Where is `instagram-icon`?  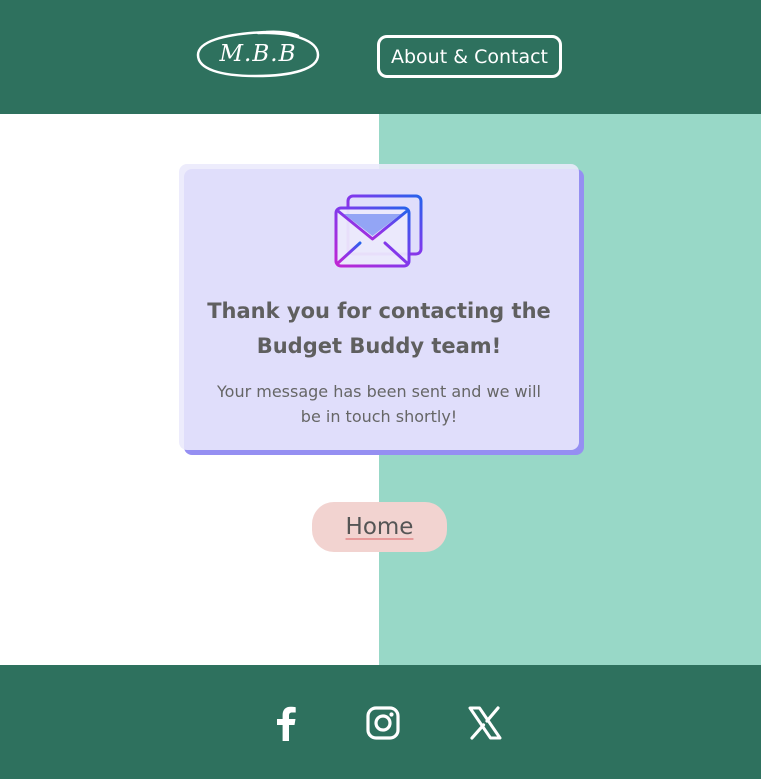 instagram-icon is located at coordinates (383, 723).